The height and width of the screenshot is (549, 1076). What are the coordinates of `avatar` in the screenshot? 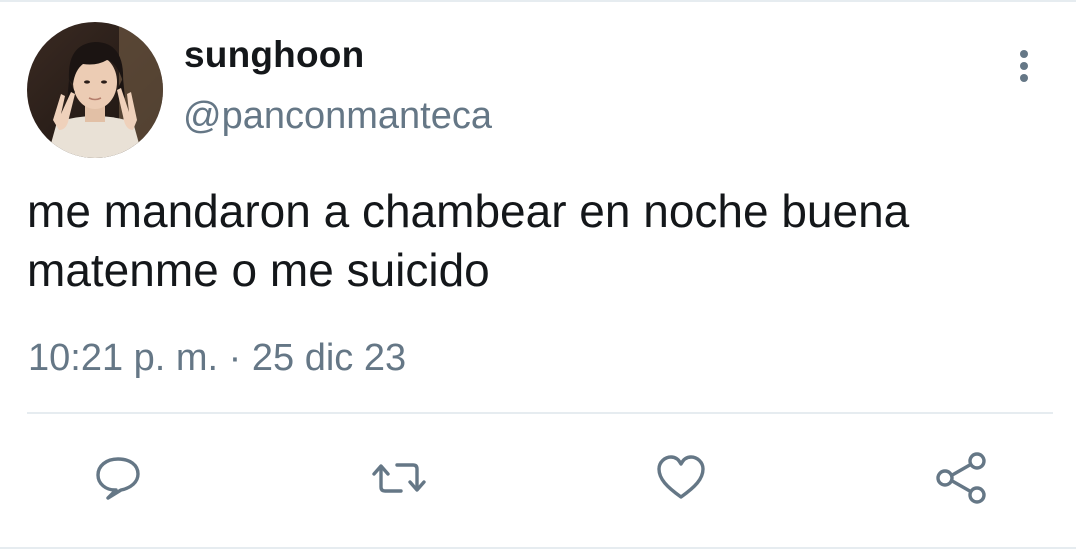 It's located at (95, 90).